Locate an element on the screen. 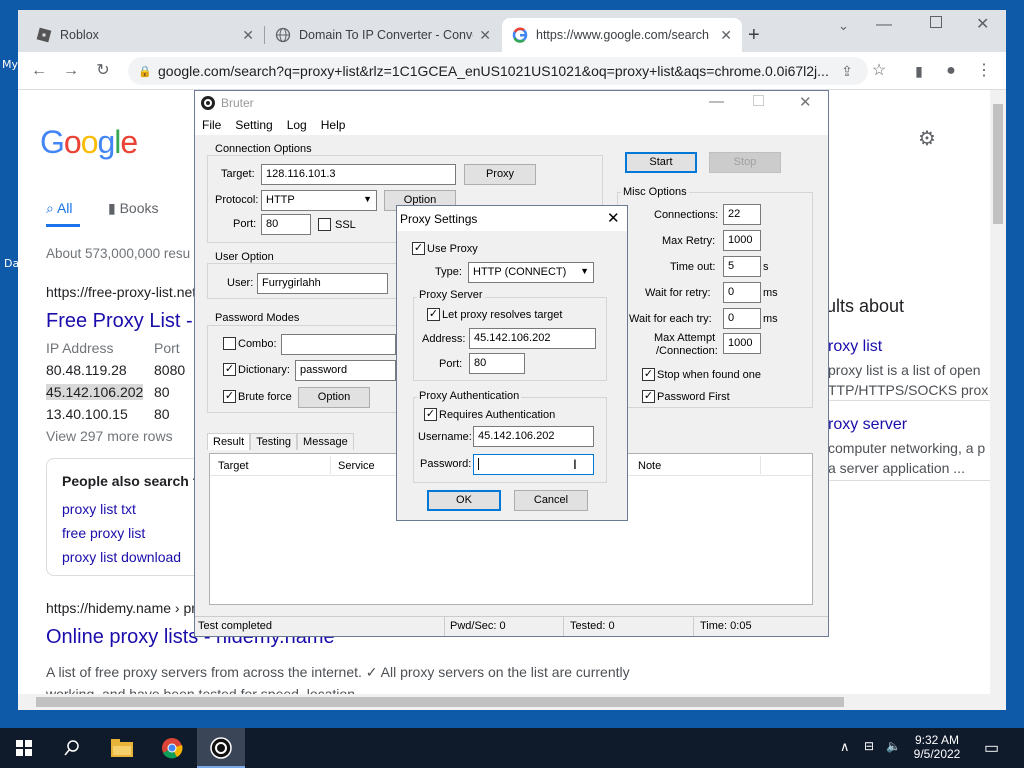 This screenshot has height=768, width=1024. side-panel-icon: ▮ is located at coordinates (919, 71).